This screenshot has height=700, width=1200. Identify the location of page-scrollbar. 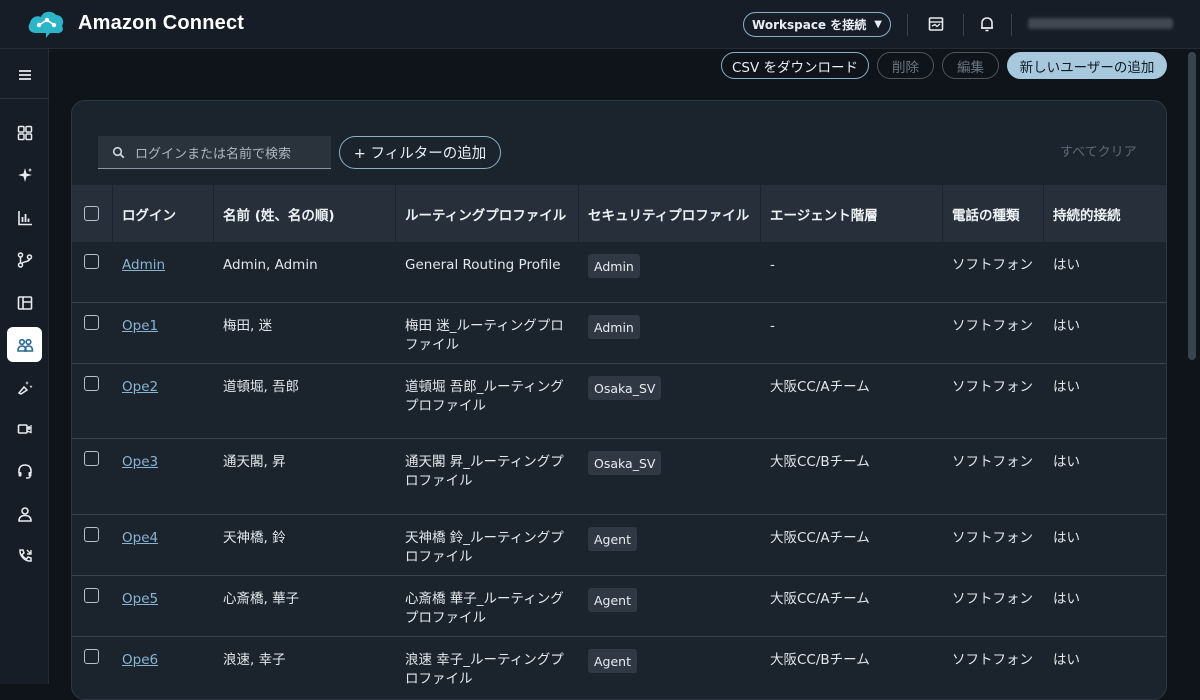
(1192, 206).